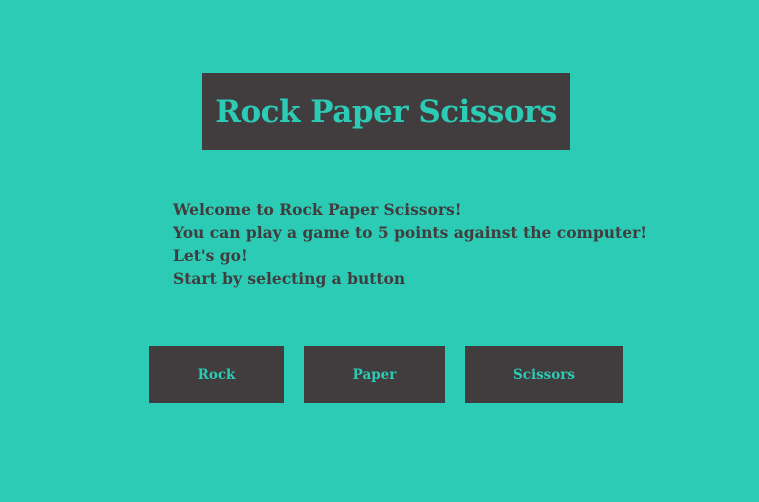  Describe the element at coordinates (210, 255) in the screenshot. I see `encouragement-message: Let's go!` at that location.